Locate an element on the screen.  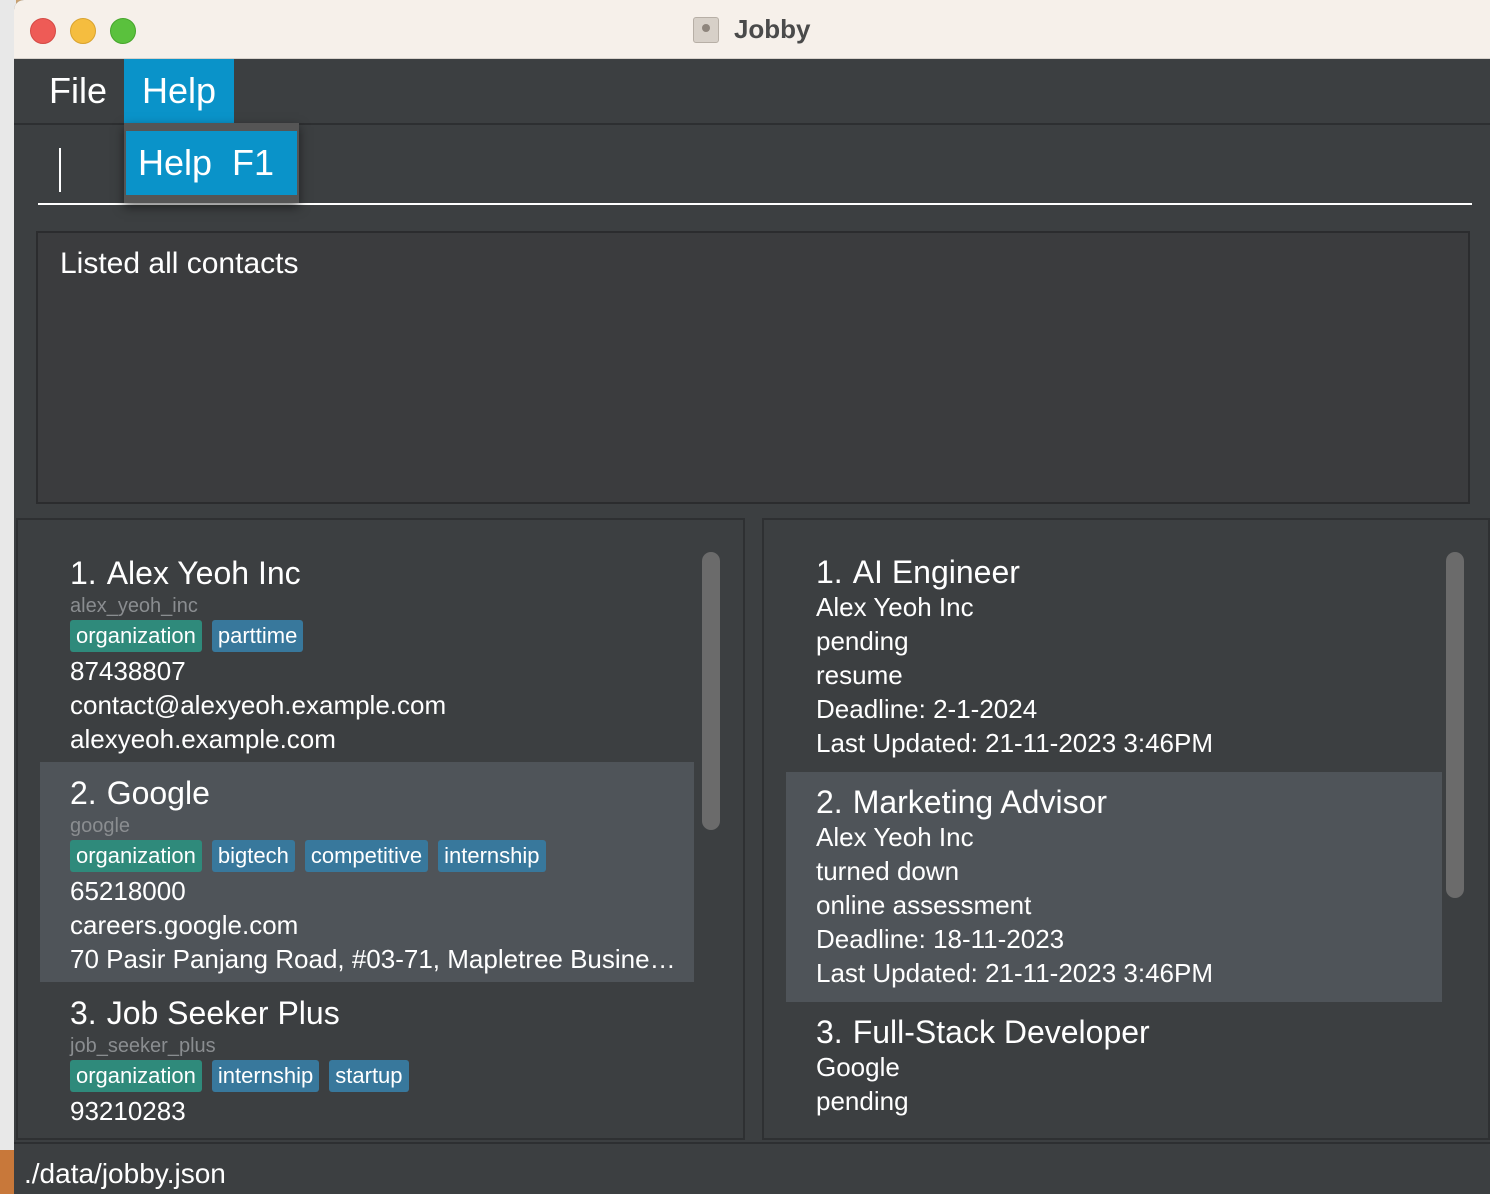
application-role: AI Engineer is located at coordinates (936, 572).